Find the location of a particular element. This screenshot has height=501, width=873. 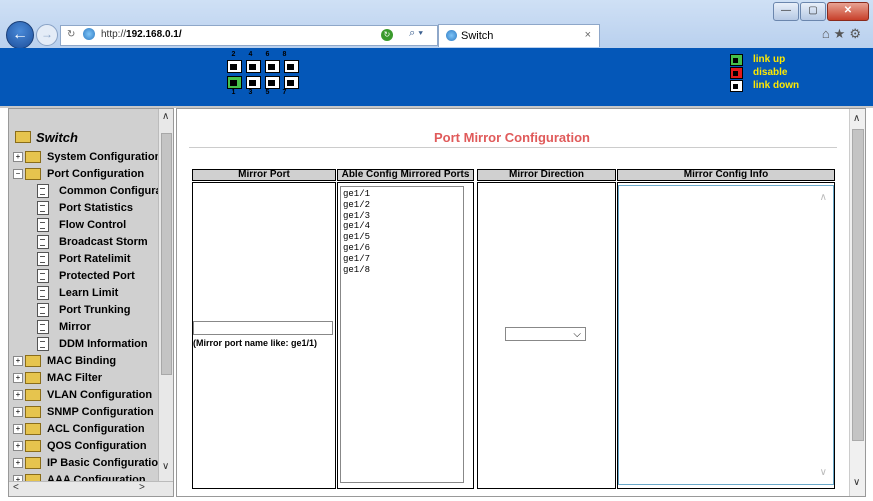

sidebar-item-label: MAC Binding is located at coordinates (82, 361).